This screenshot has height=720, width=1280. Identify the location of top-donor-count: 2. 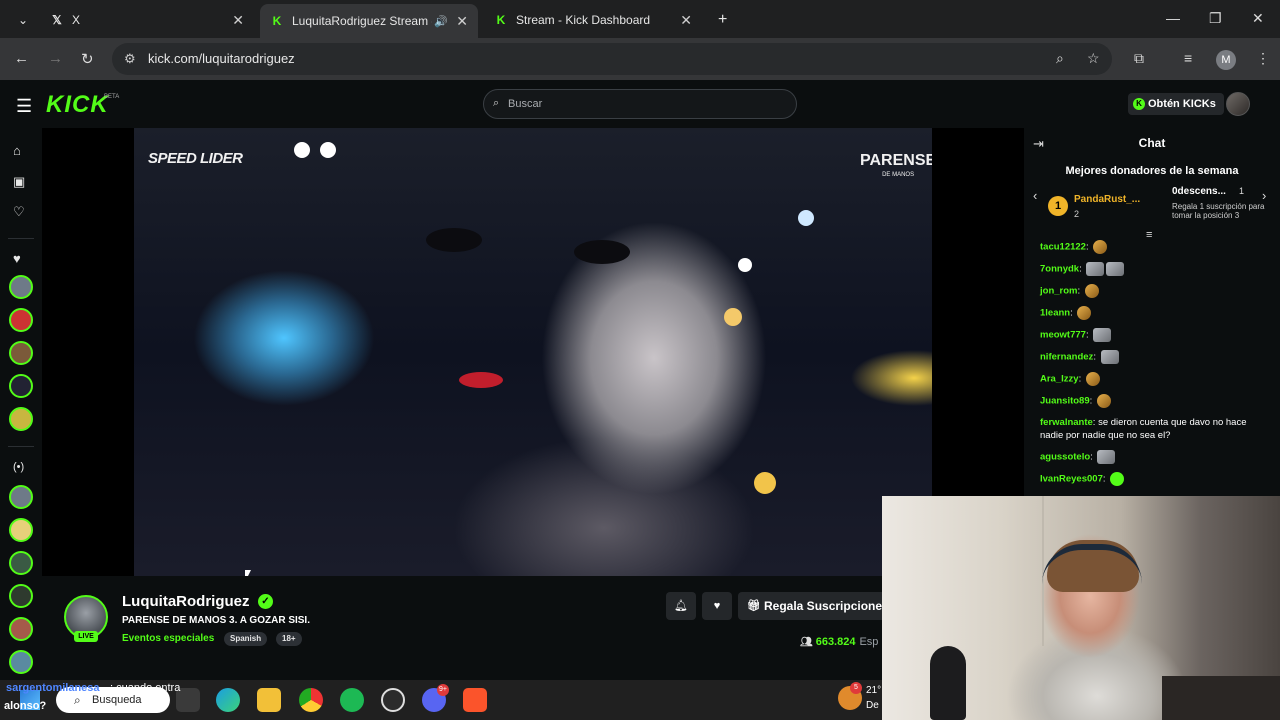
(1077, 214).